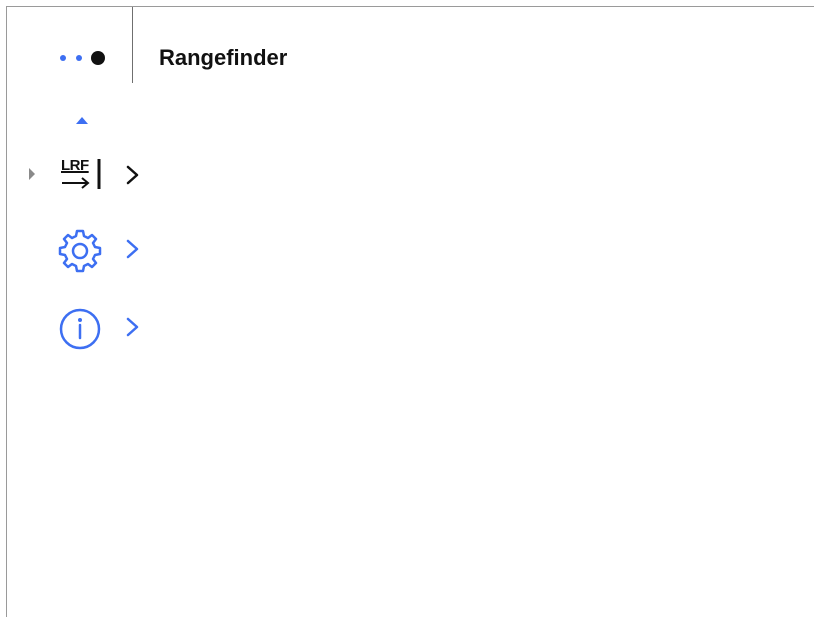 The image size is (814, 617). Describe the element at coordinates (82, 120) in the screenshot. I see `scroll-up-icon` at that location.